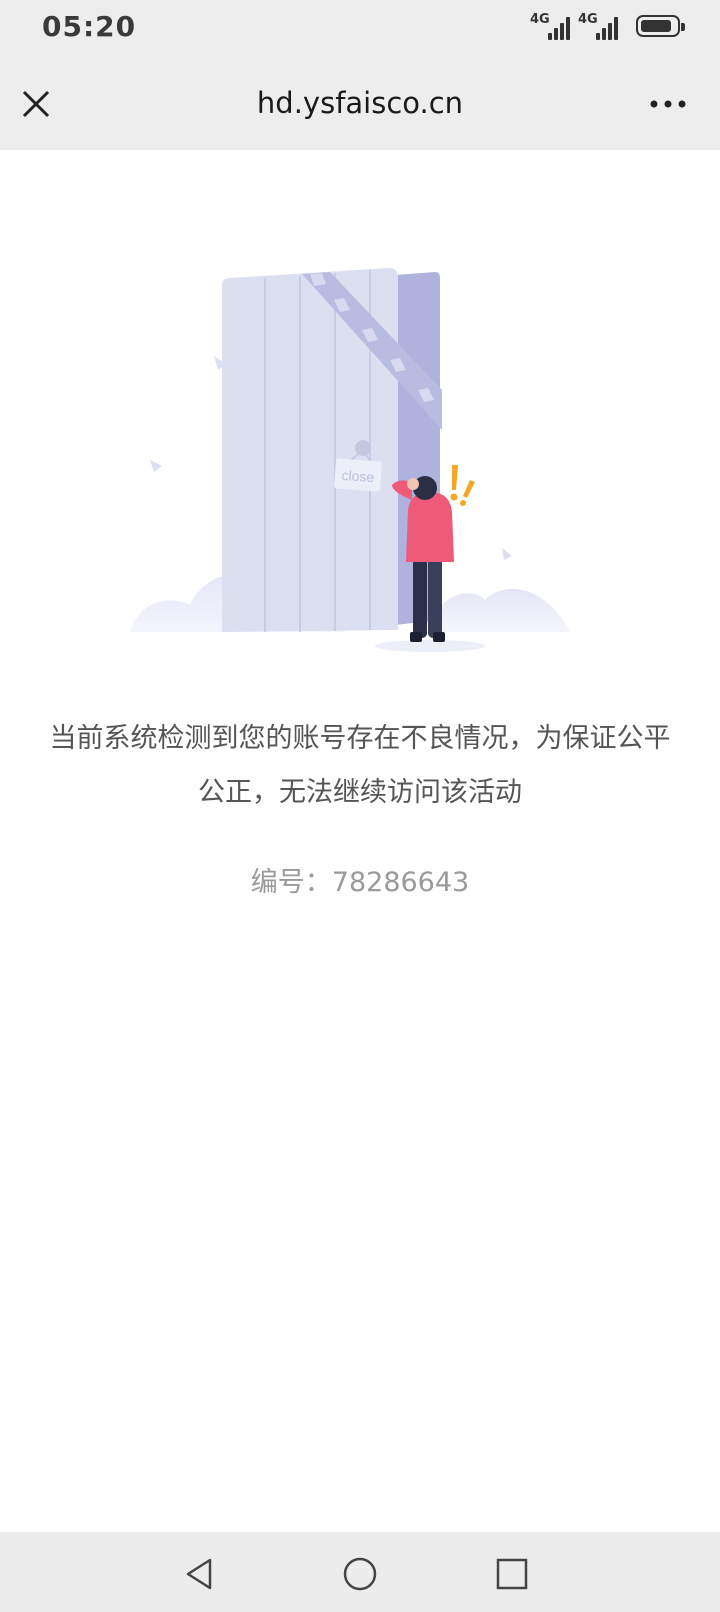 The height and width of the screenshot is (1612, 720). I want to click on system-nav-bar, so click(360, 1572).